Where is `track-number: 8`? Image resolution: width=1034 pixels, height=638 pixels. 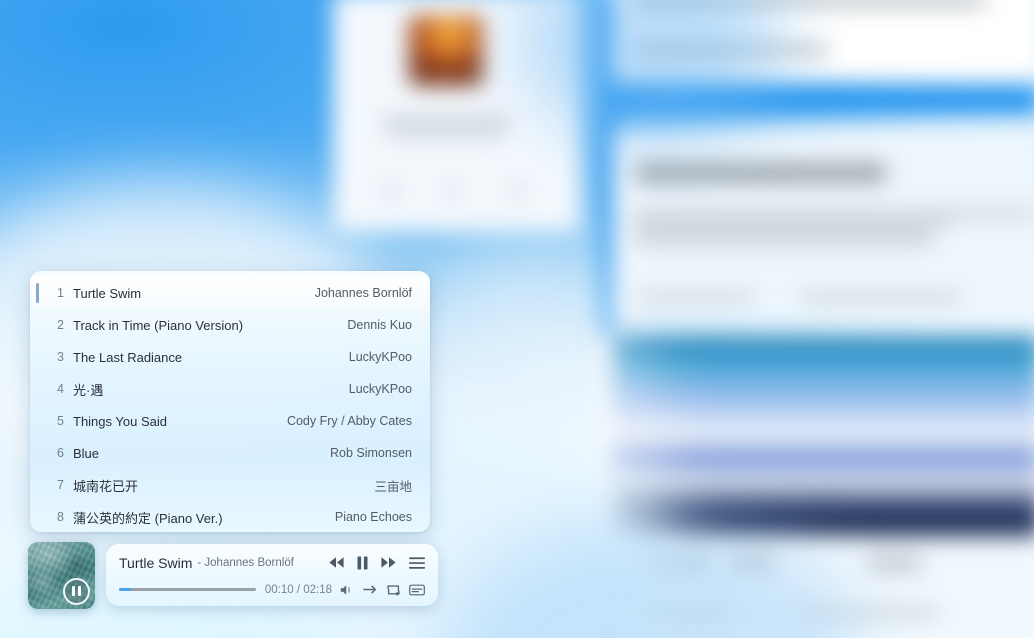
track-number: 8 is located at coordinates (60, 517).